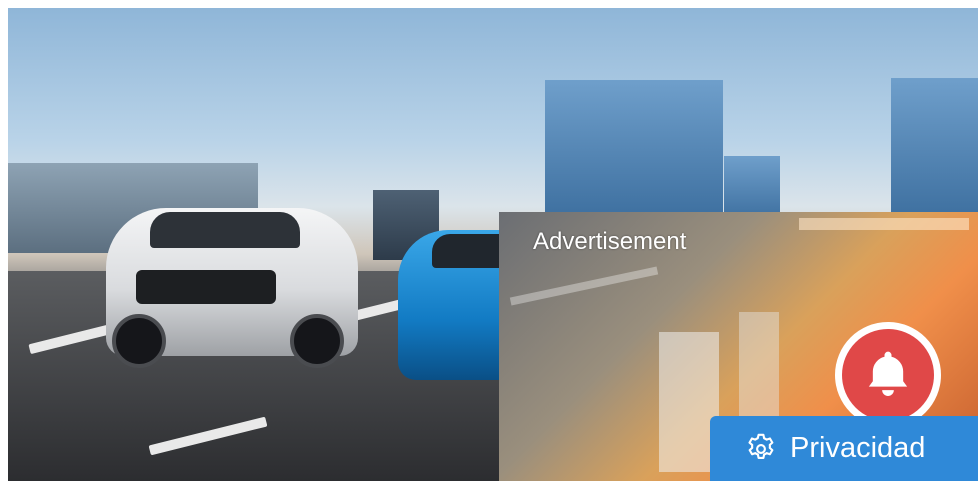 The height and width of the screenshot is (481, 978). Describe the element at coordinates (858, 448) in the screenshot. I see `privacy-label: Privacidad` at that location.